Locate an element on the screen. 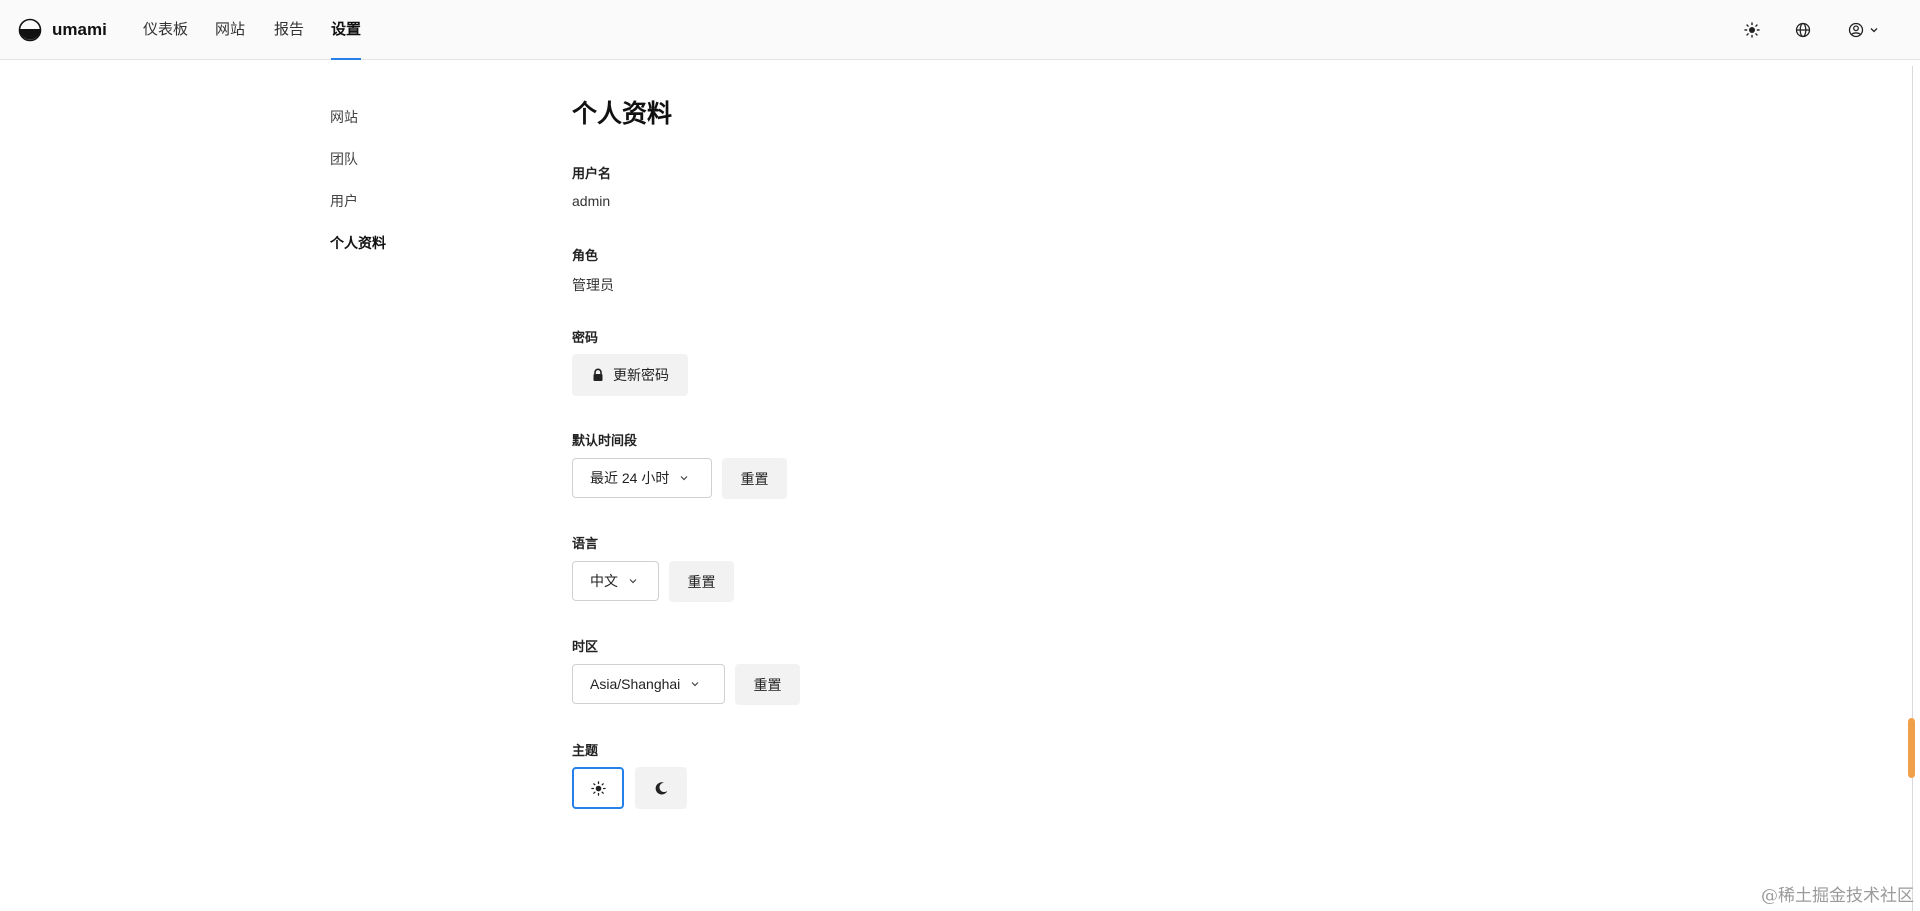  language-label: 语言 is located at coordinates (585, 543).